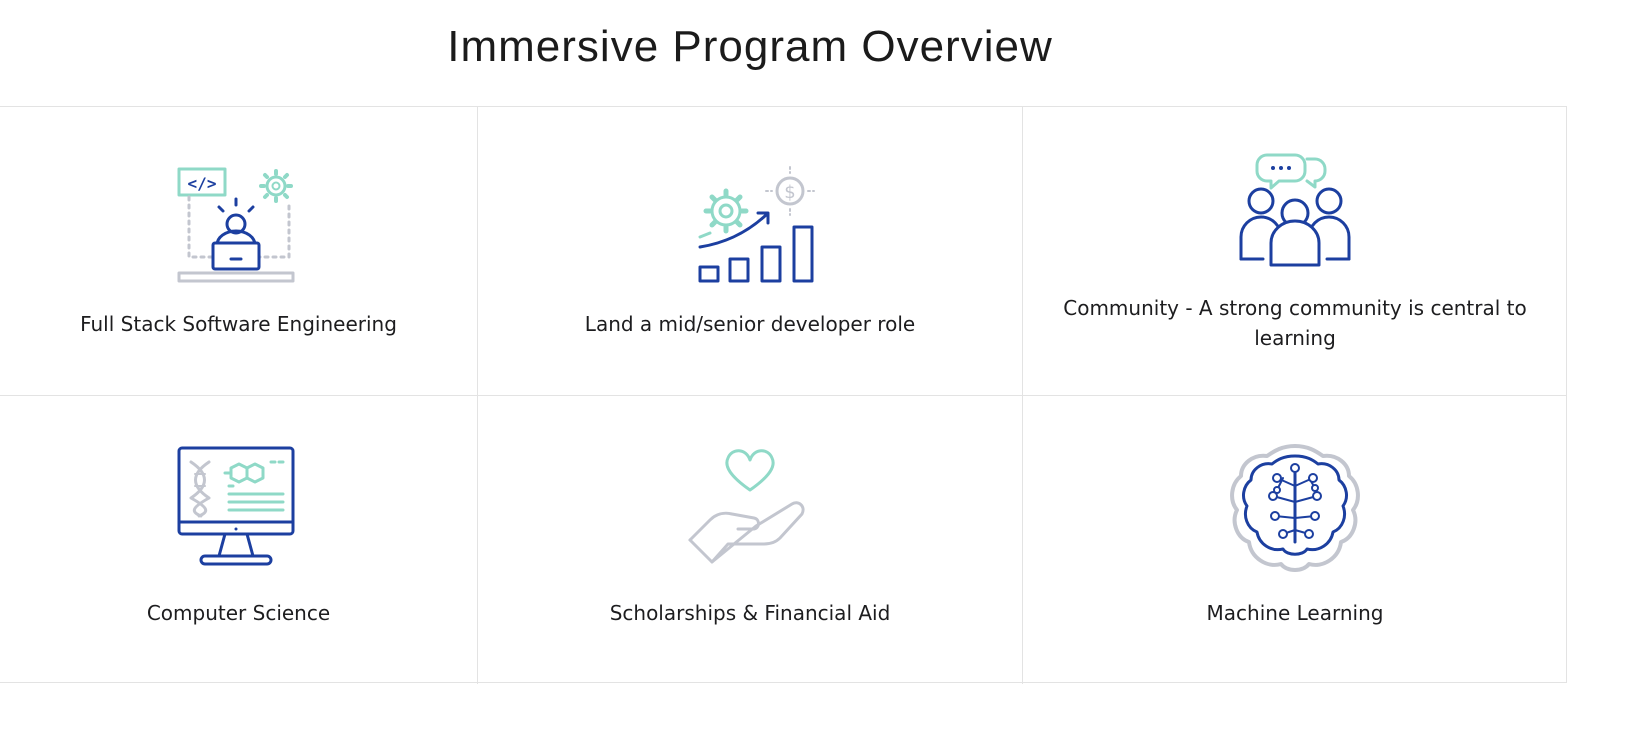 This screenshot has height=738, width=1634. What do you see at coordinates (238, 324) in the screenshot?
I see `card-label: Full Stack Software Engineering` at bounding box center [238, 324].